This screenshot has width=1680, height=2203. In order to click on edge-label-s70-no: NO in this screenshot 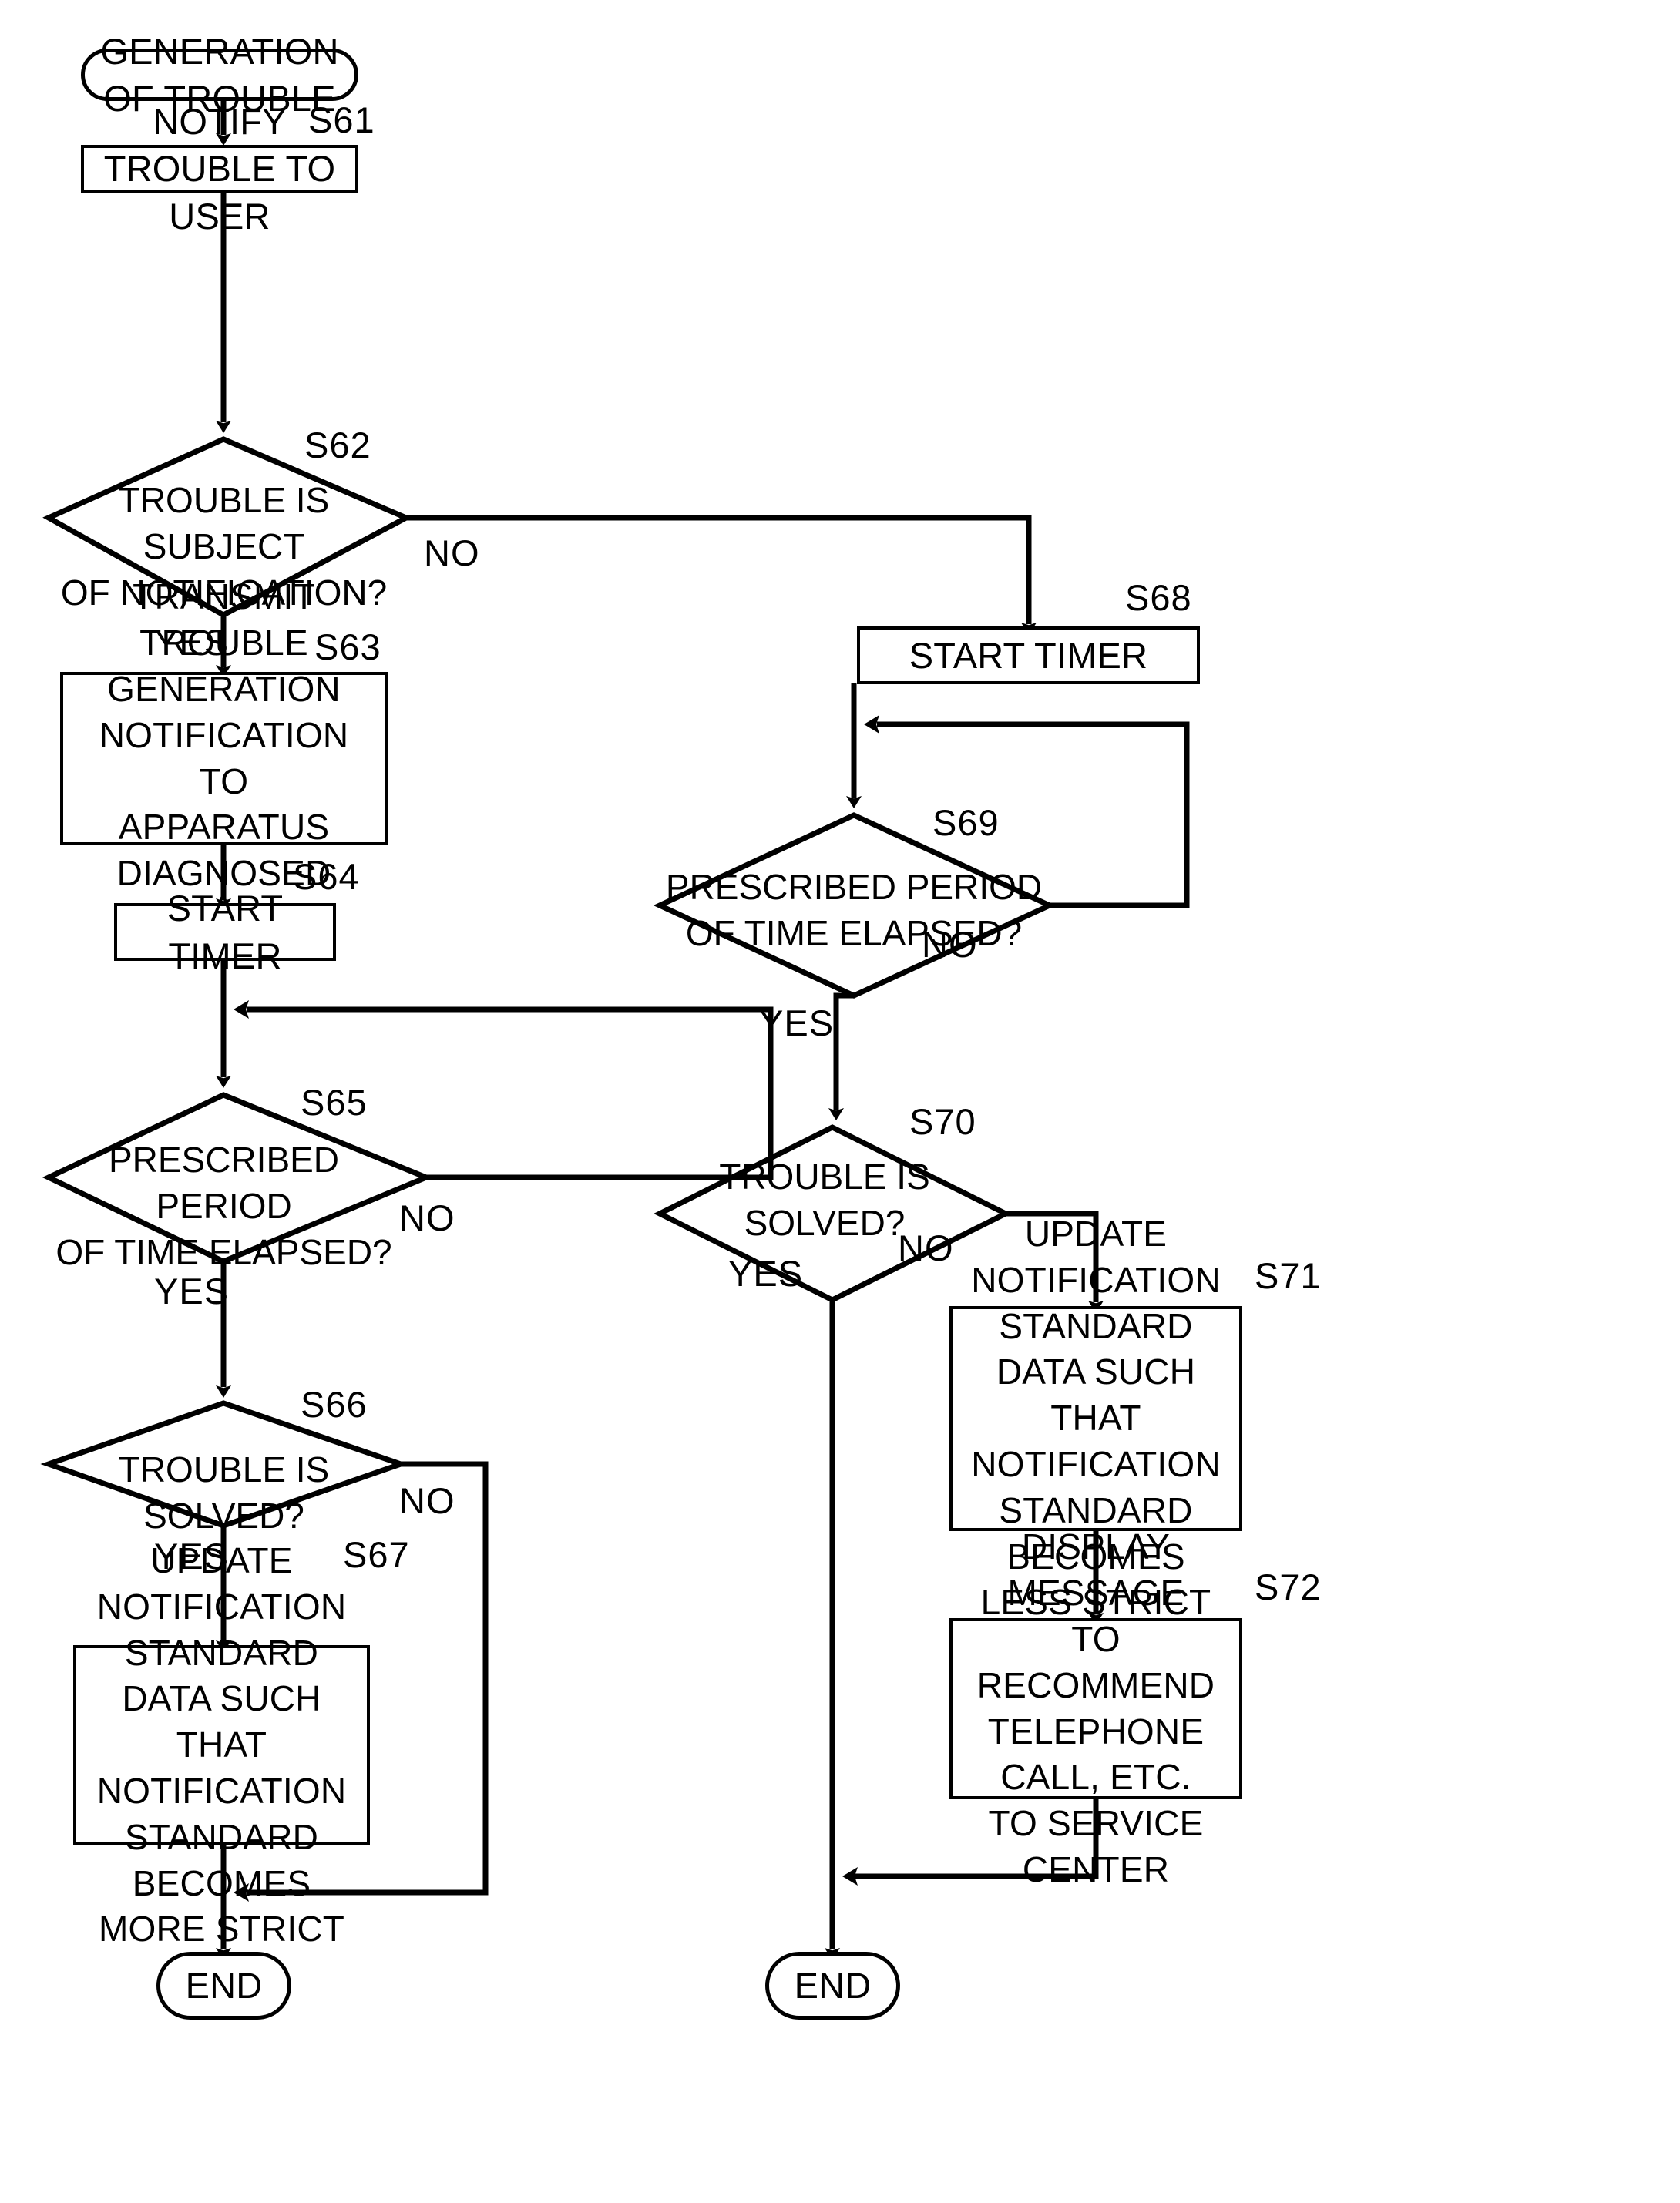, I will do `click(926, 1247)`.